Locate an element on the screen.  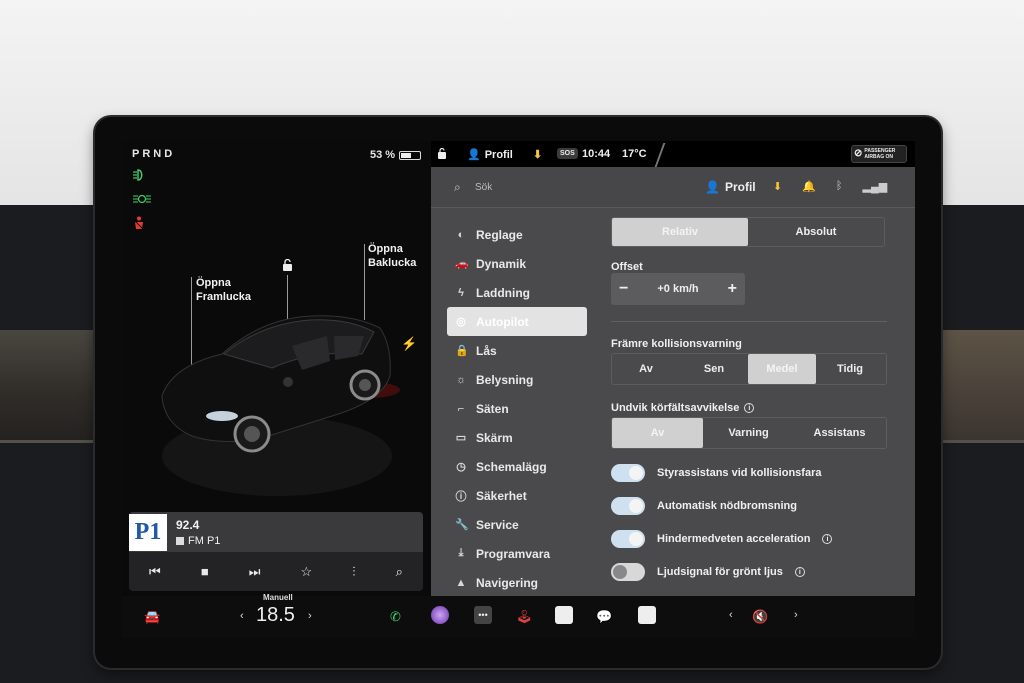
search-icon: ⌕ is located at coordinates (457, 187).